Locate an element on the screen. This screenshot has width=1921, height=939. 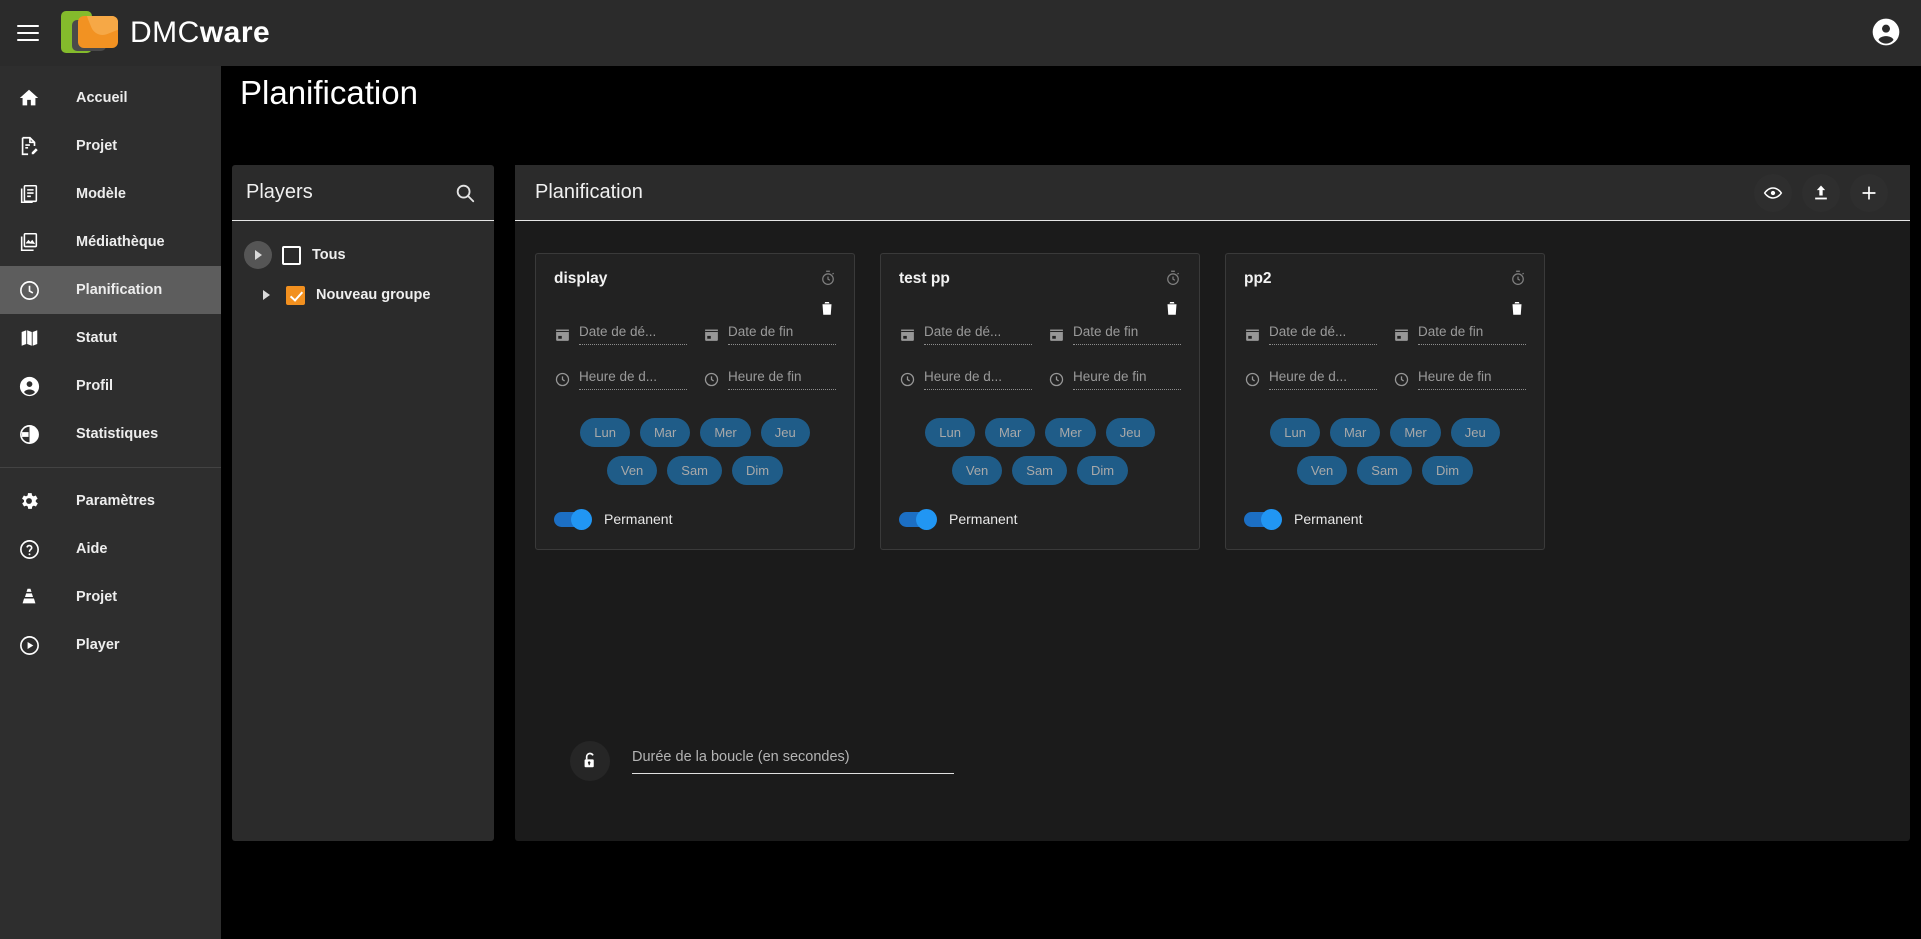
calendar-icon is located at coordinates (1401, 335).